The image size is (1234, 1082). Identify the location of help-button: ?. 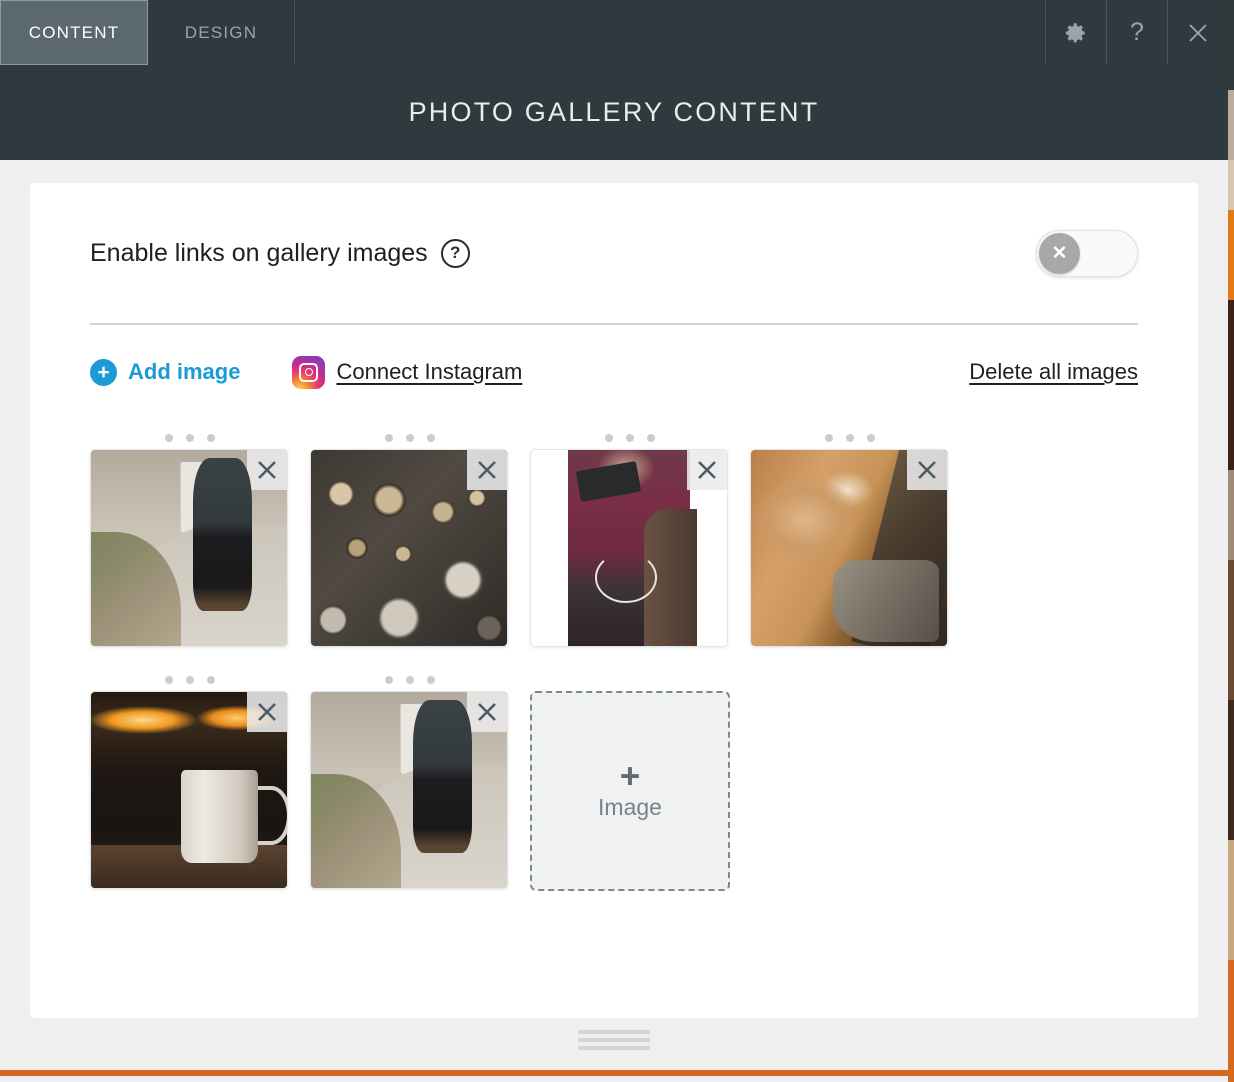
(1137, 32).